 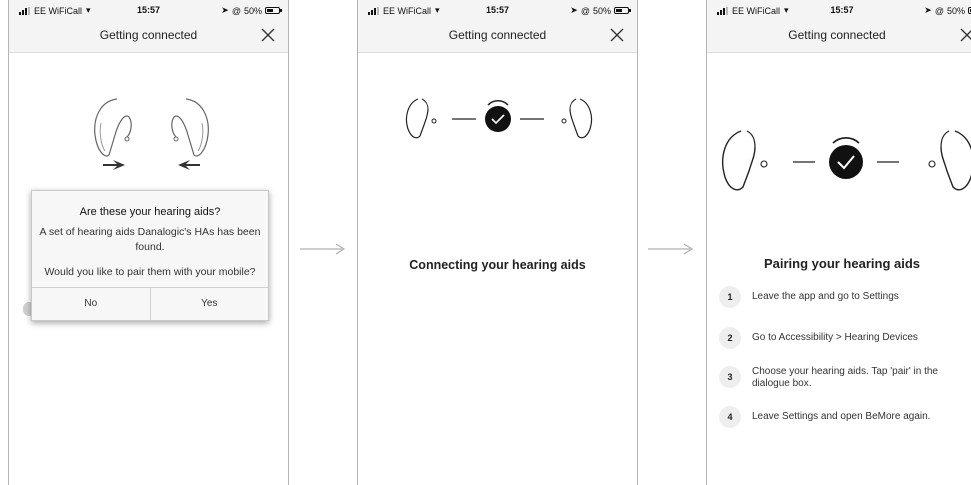 What do you see at coordinates (841, 416) in the screenshot?
I see `step-text: Leave Settings and open BeMore again.` at bounding box center [841, 416].